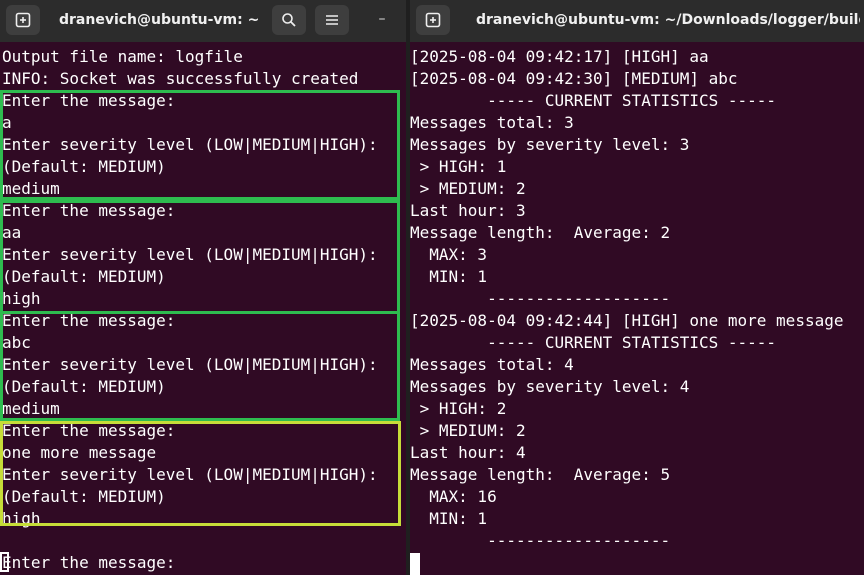 The image size is (864, 575). Describe the element at coordinates (453, 496) in the screenshot. I see `terminal-line: MAX: 16` at that location.